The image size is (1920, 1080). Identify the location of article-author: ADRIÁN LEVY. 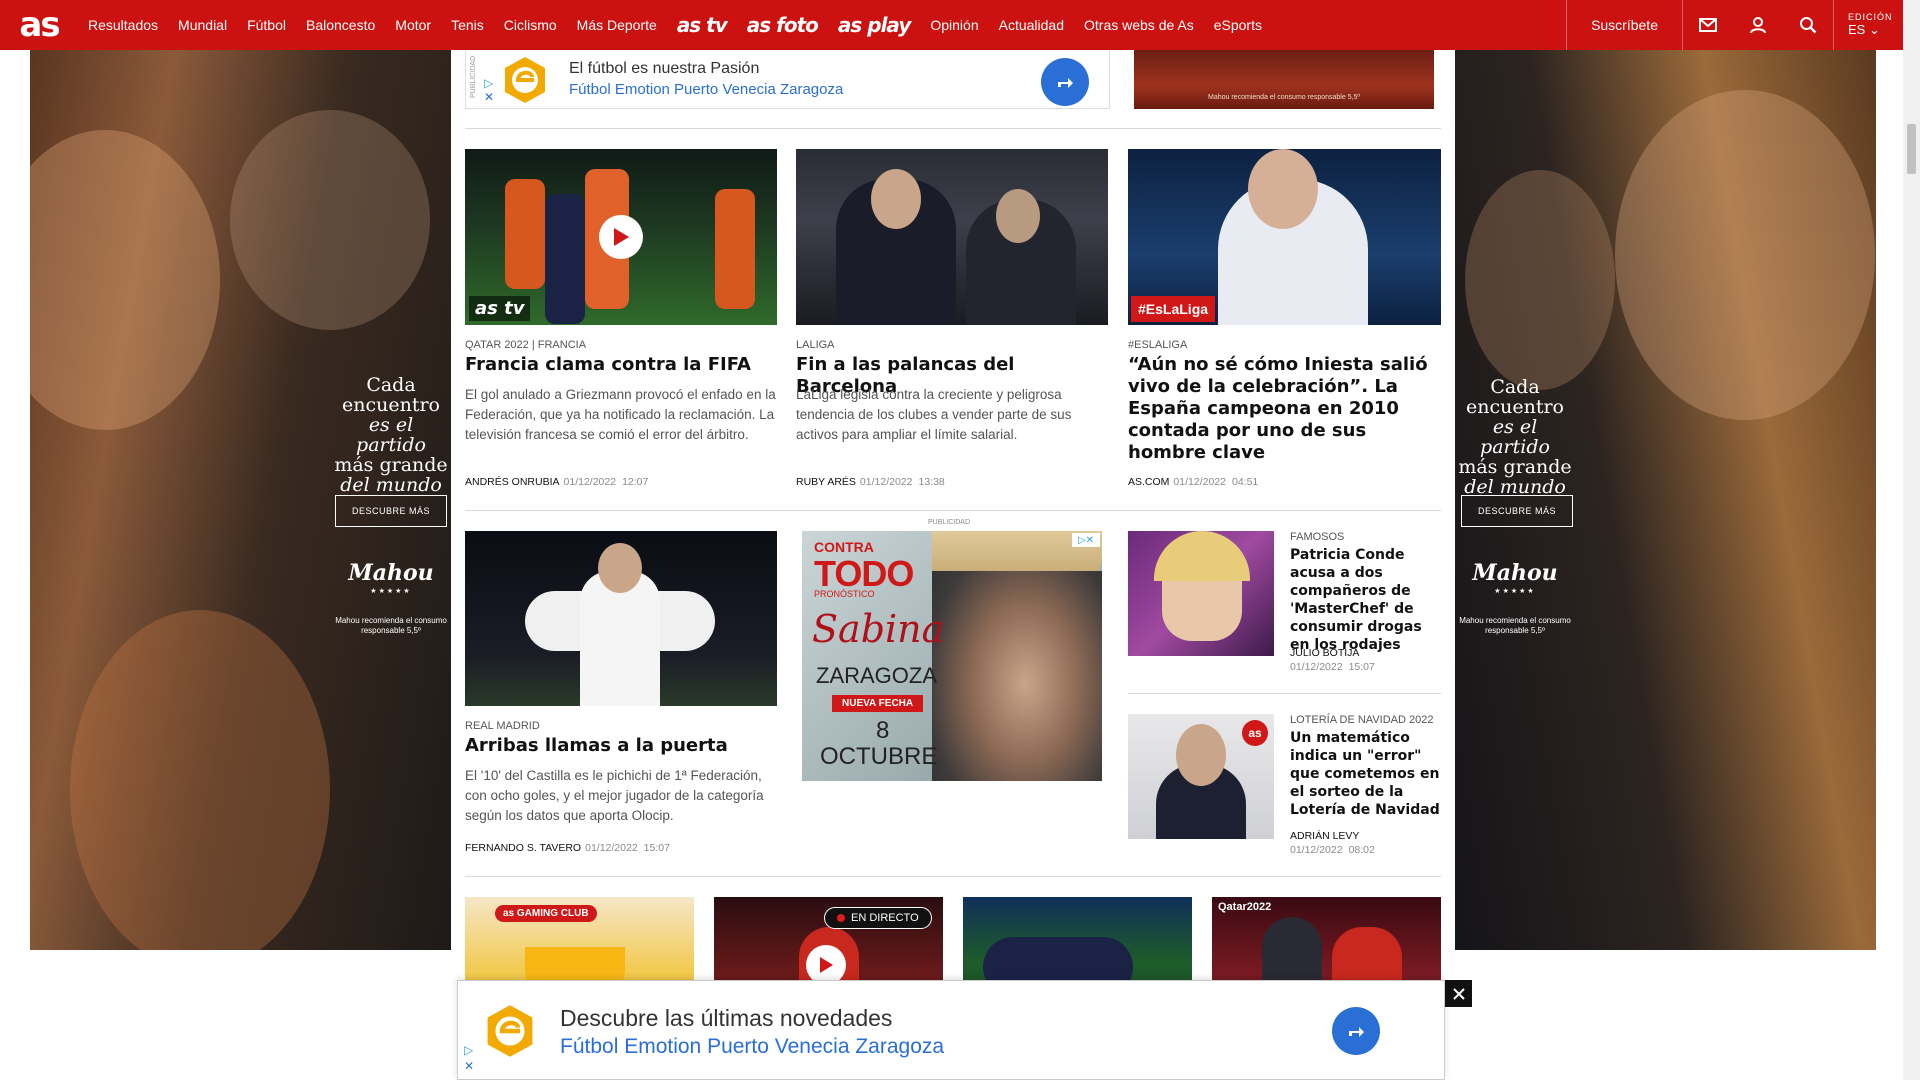
(1324, 836).